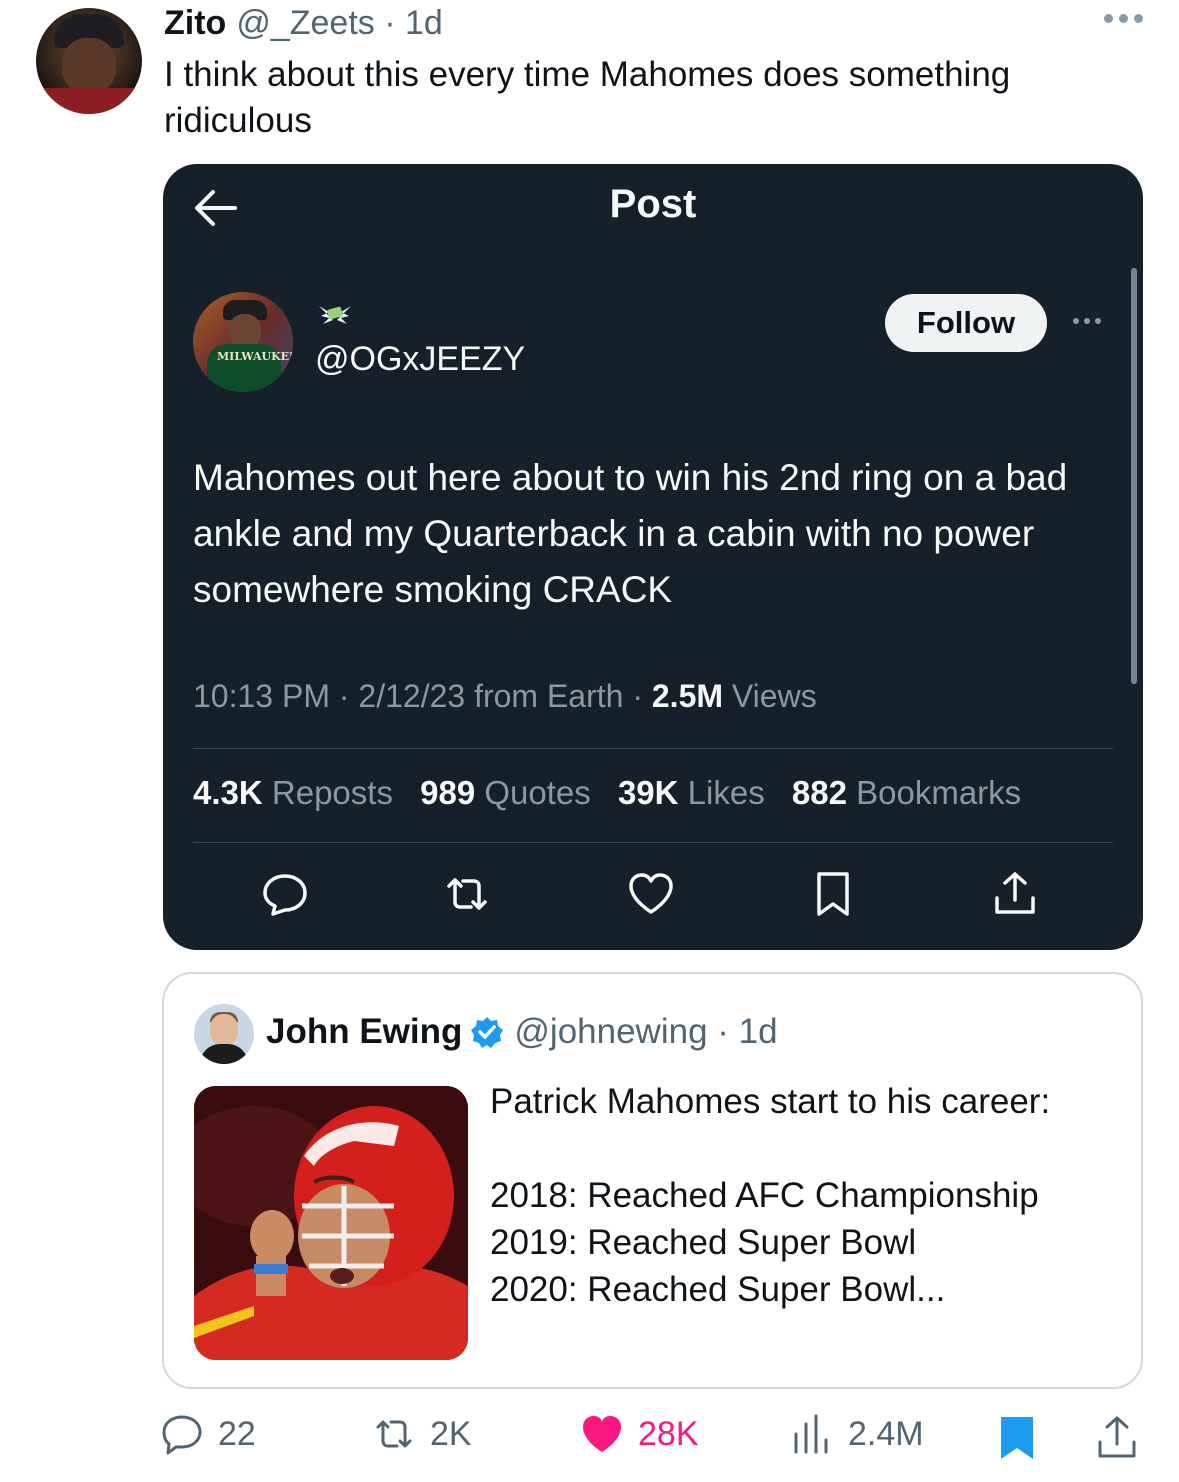 Image resolution: width=1179 pixels, height=1482 pixels. Describe the element at coordinates (293, 792) in the screenshot. I see `reposts-stat: 4.3K Reposts` at that location.